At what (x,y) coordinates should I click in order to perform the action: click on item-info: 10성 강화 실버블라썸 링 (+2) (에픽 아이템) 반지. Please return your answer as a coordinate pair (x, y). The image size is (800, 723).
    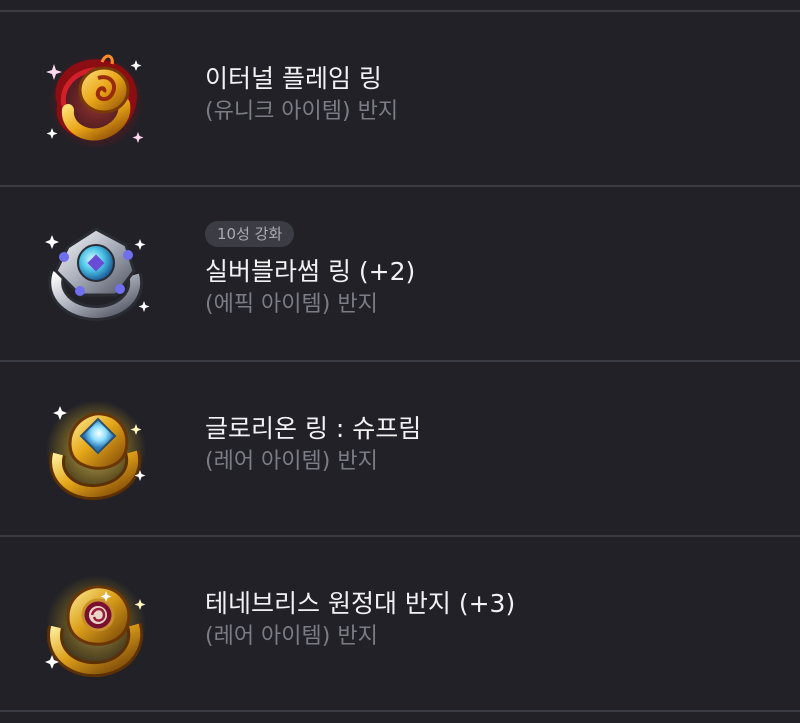
    Looking at the image, I should click on (492, 270).